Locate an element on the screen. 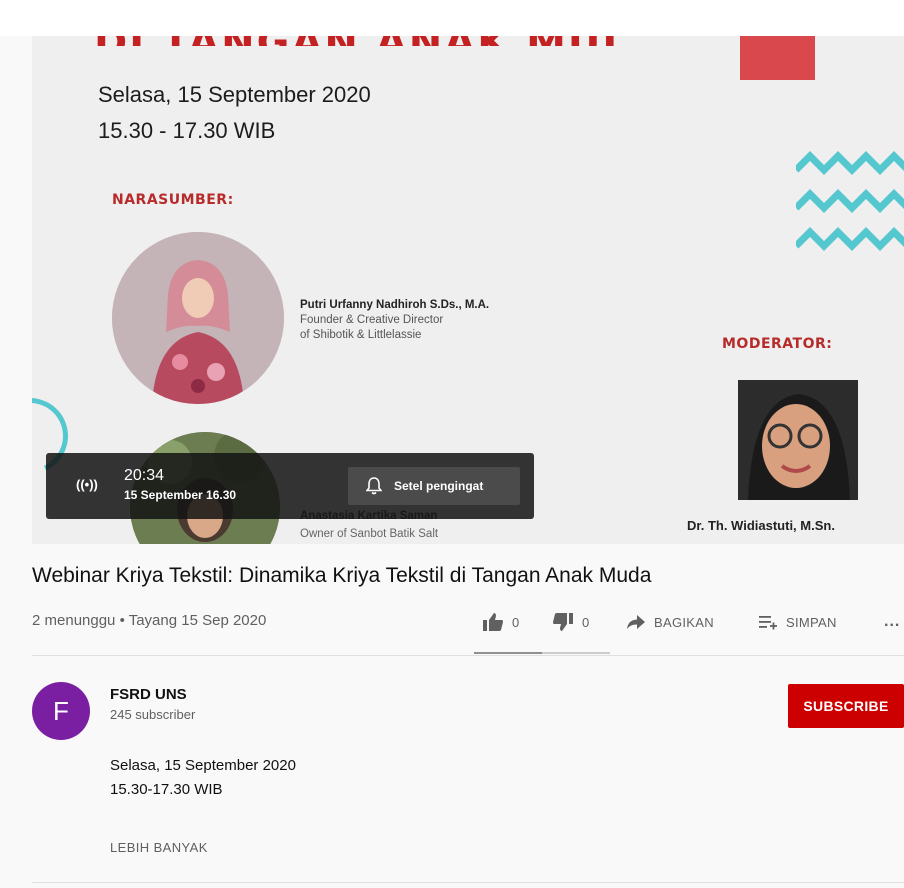 The width and height of the screenshot is (904, 888). moderator-label: MODERATOR: is located at coordinates (777, 344).